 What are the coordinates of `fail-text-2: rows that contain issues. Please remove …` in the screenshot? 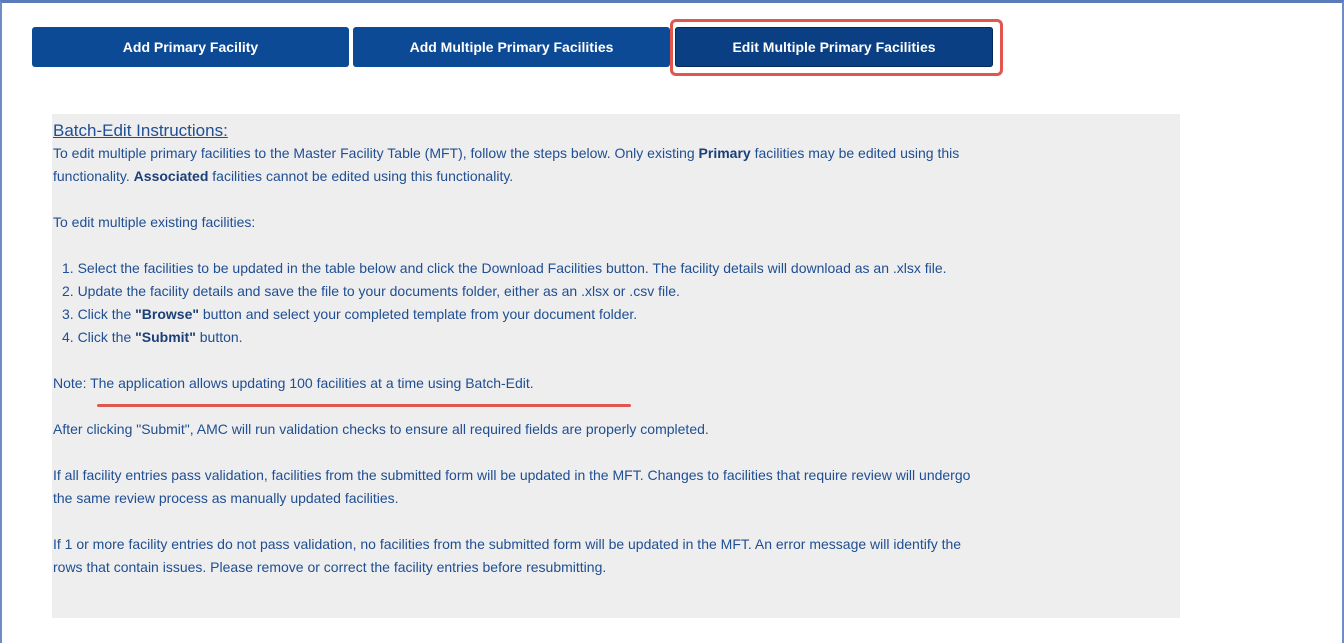 It's located at (330, 567).